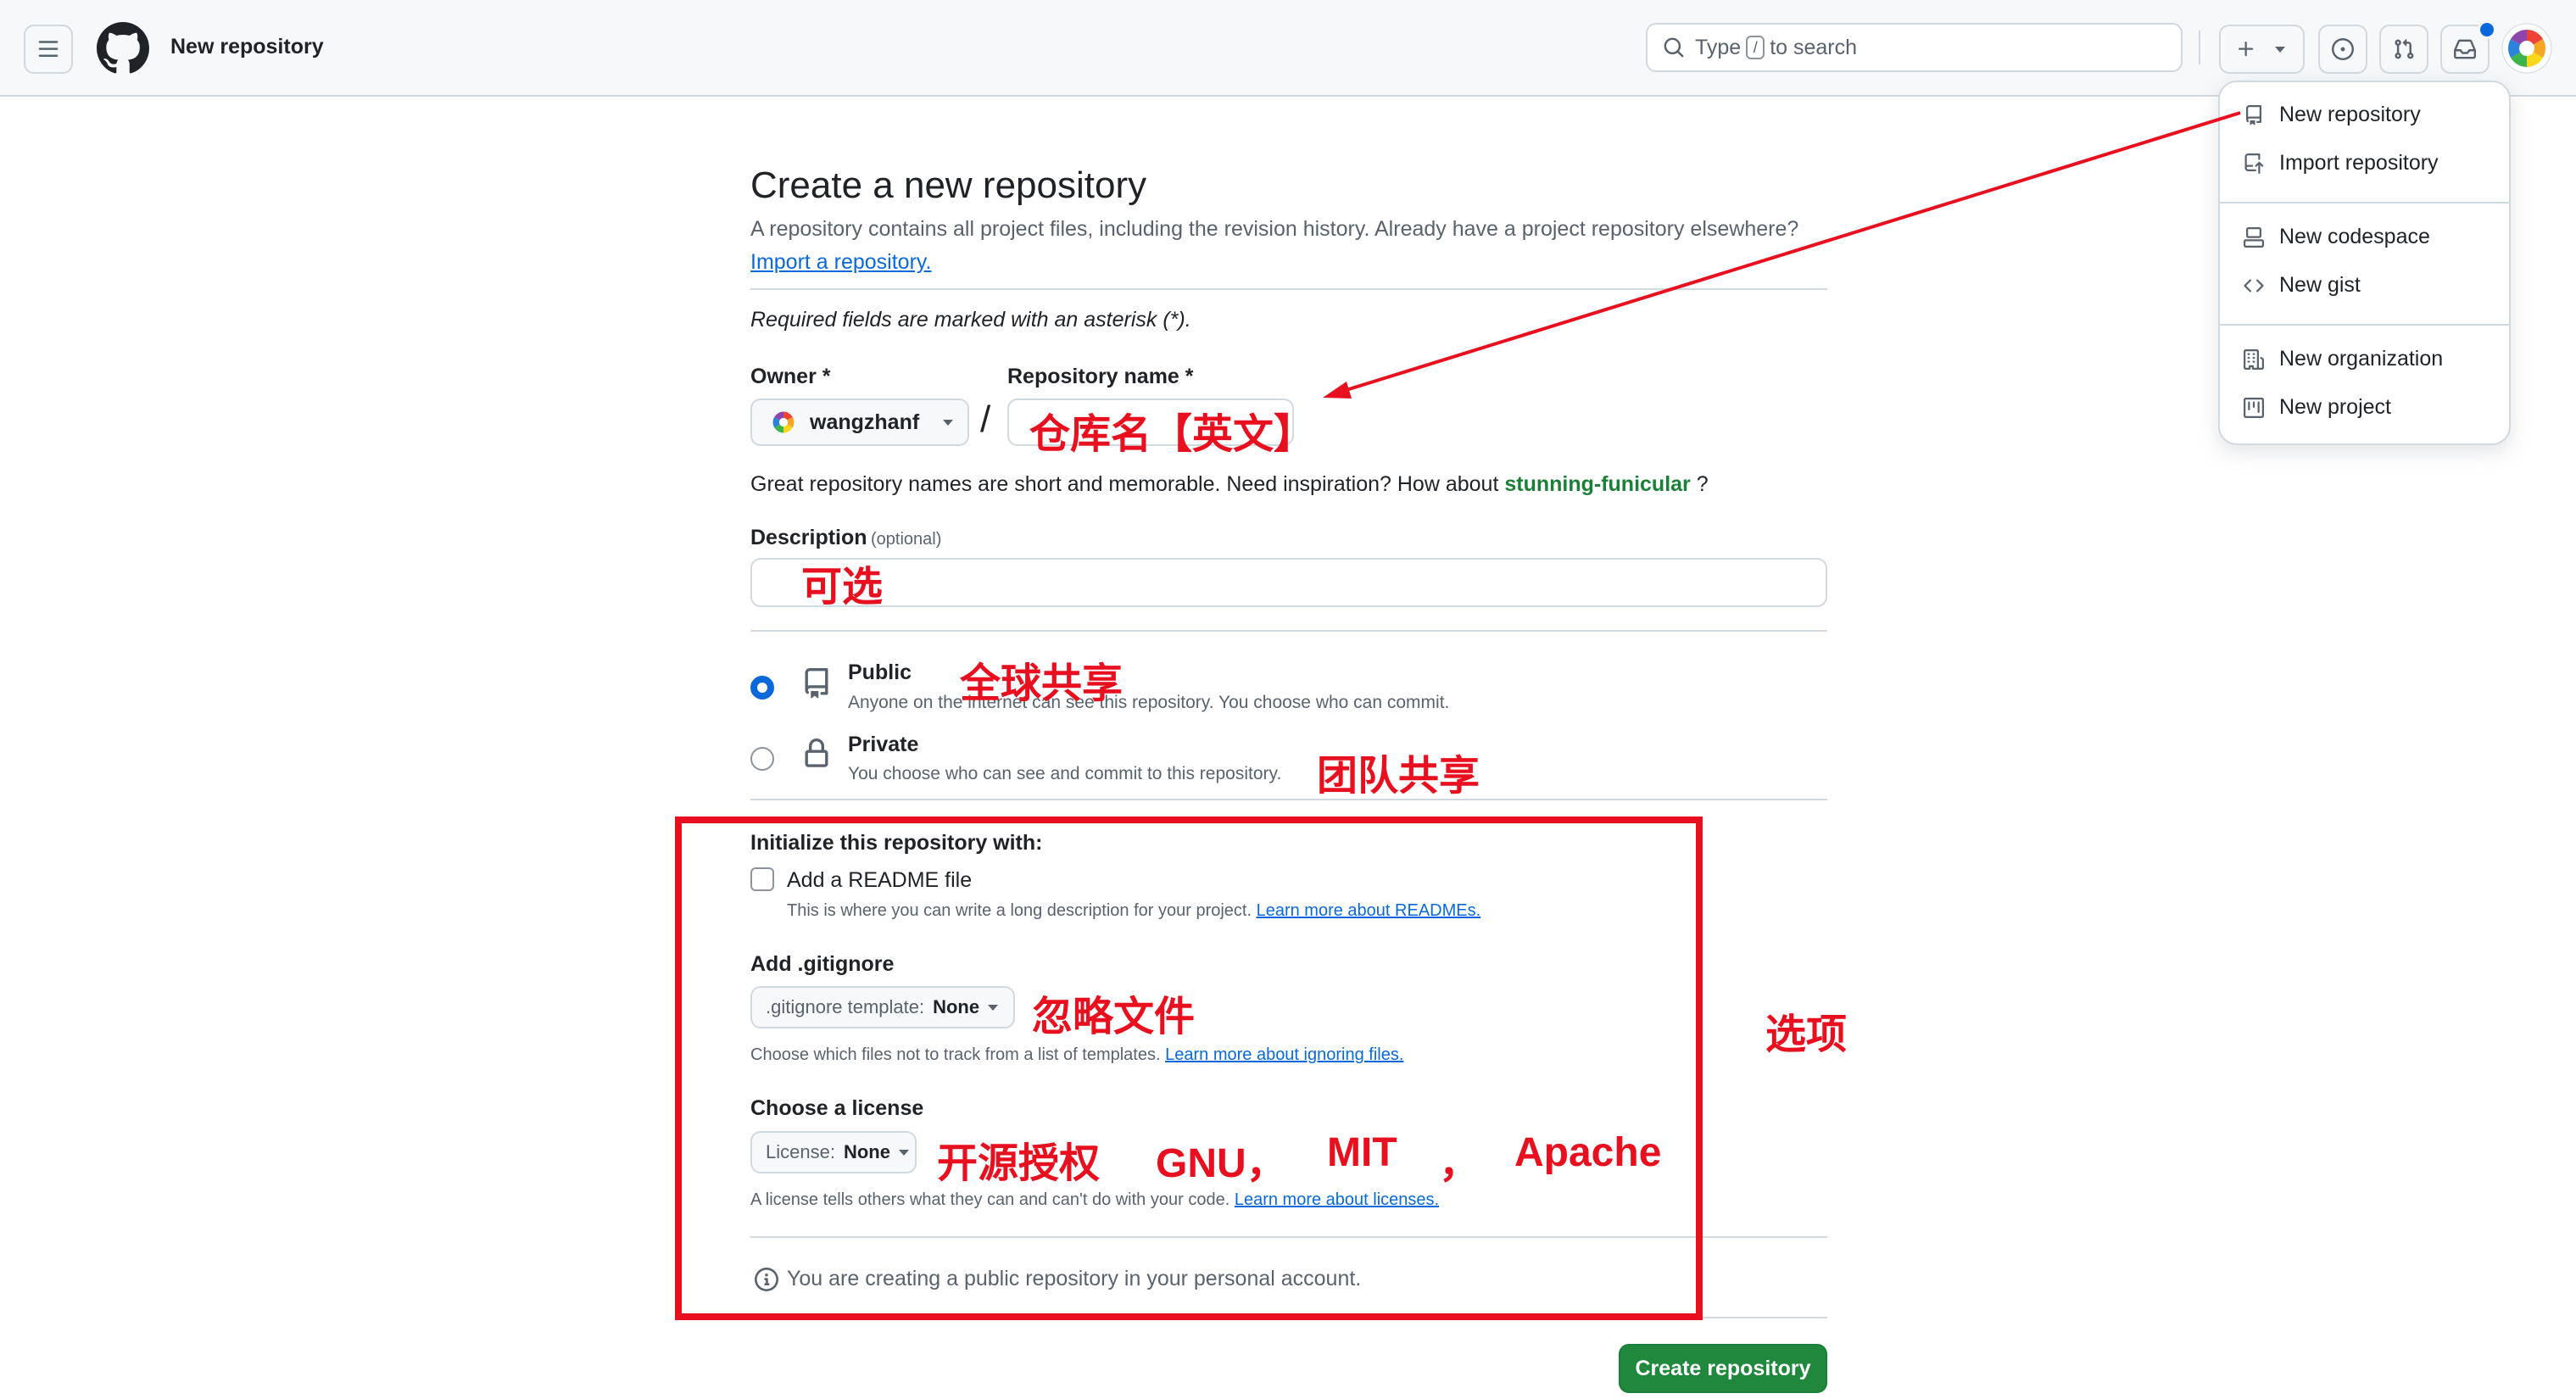 The image size is (2576, 1399). Describe the element at coordinates (2254, 407) in the screenshot. I see `project-icon` at that location.